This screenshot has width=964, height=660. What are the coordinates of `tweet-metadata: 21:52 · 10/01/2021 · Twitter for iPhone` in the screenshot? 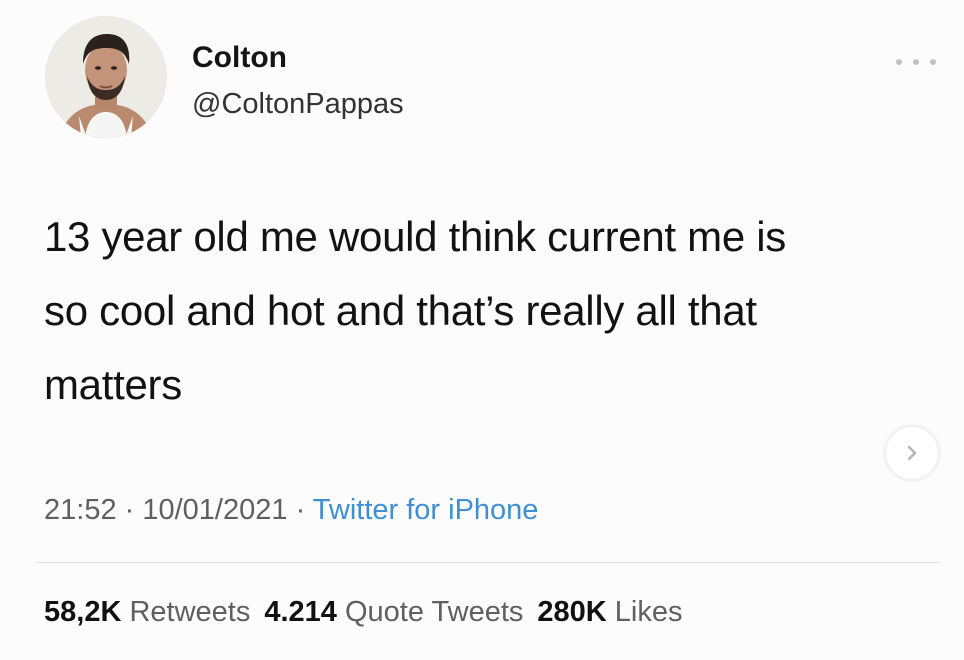 It's located at (291, 510).